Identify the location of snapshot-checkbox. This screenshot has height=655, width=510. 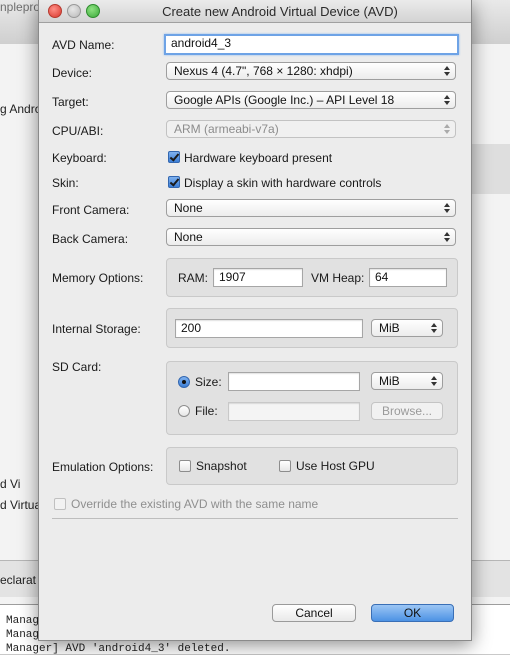
(185, 466).